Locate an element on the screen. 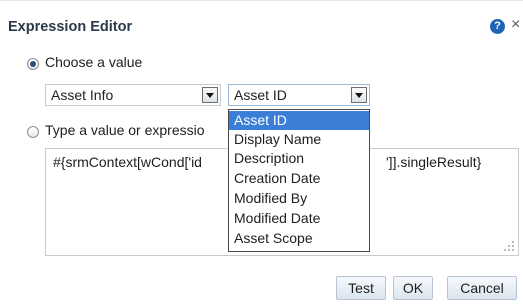 Image resolution: width=523 pixels, height=304 pixels. dropdown-option-asset-id: Asset ID is located at coordinates (299, 120).